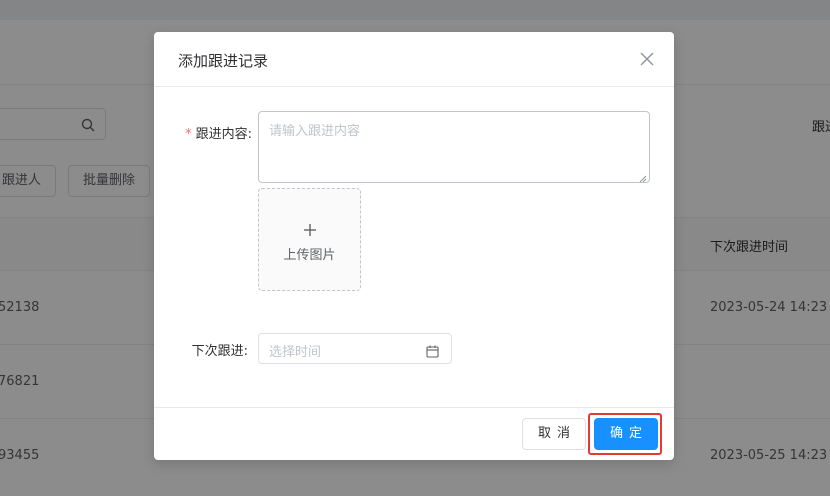 This screenshot has width=830, height=496. What do you see at coordinates (554, 434) in the screenshot?
I see `cancel-button: 取消` at bounding box center [554, 434].